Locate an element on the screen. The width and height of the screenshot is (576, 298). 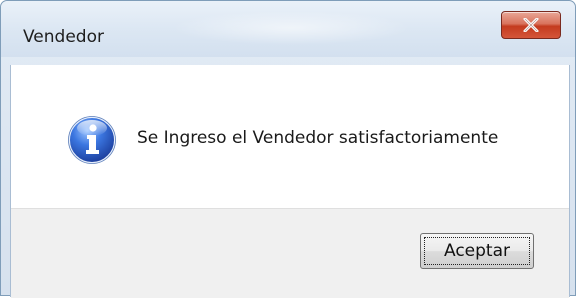
accept-button: Aceptar is located at coordinates (477, 251).